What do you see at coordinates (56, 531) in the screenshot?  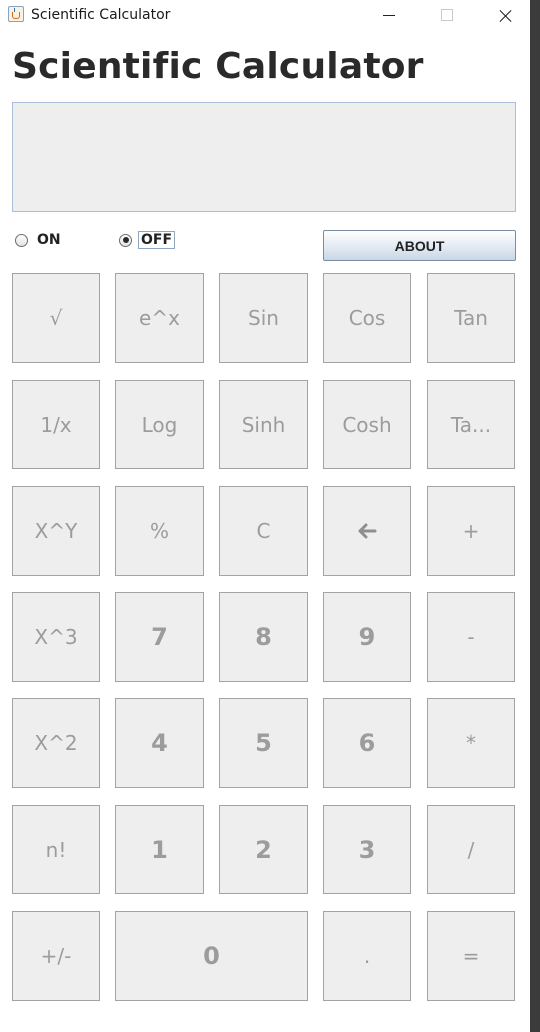 I see `power-key: X^Y` at bounding box center [56, 531].